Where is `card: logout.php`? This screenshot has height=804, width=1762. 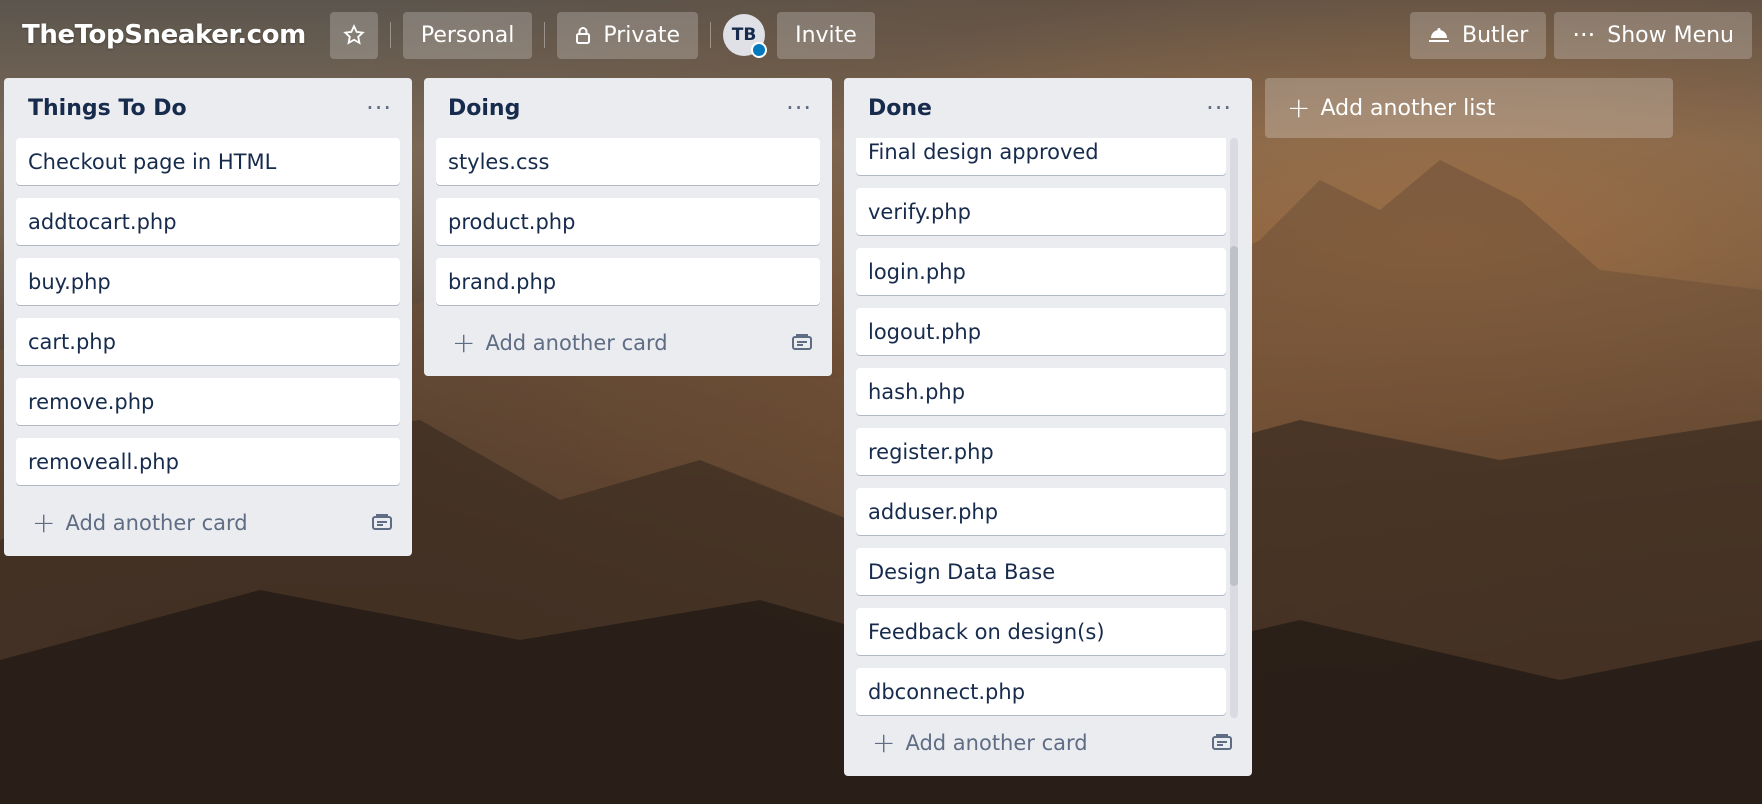 card: logout.php is located at coordinates (1041, 331).